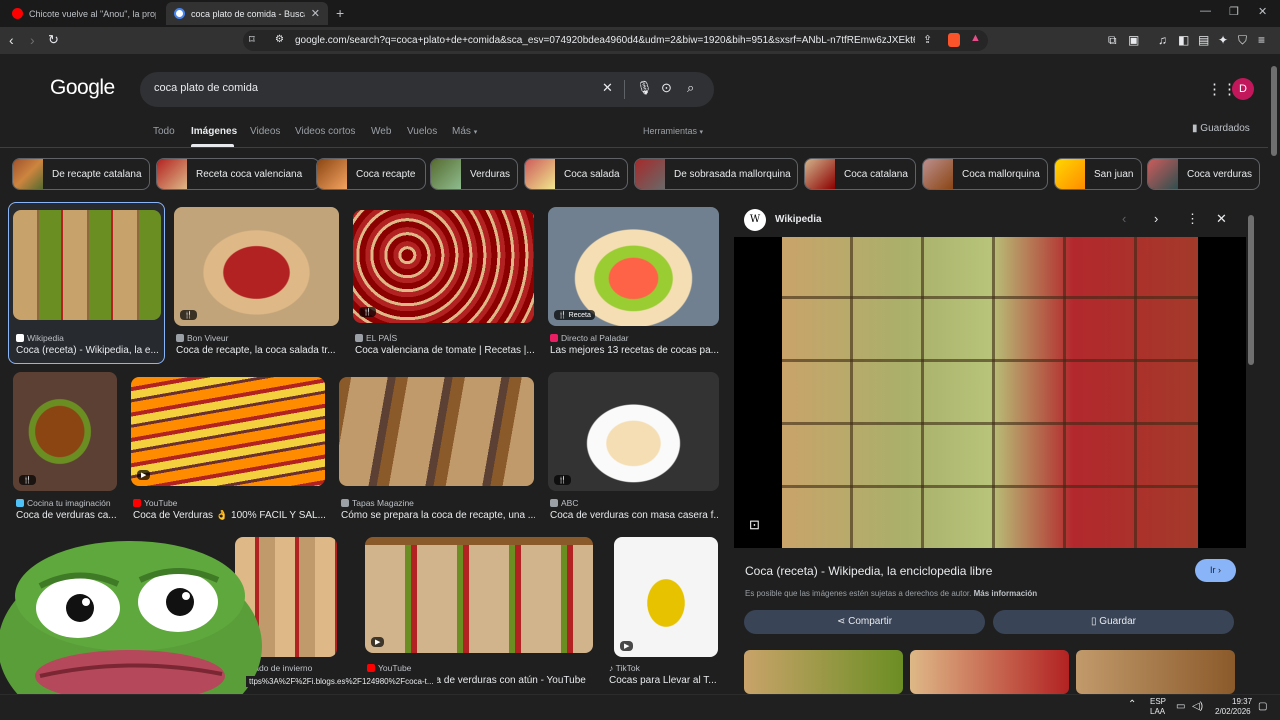 This screenshot has height=720, width=1280. Describe the element at coordinates (1112, 40) in the screenshot. I see `extensions-icon: ⧉` at that location.